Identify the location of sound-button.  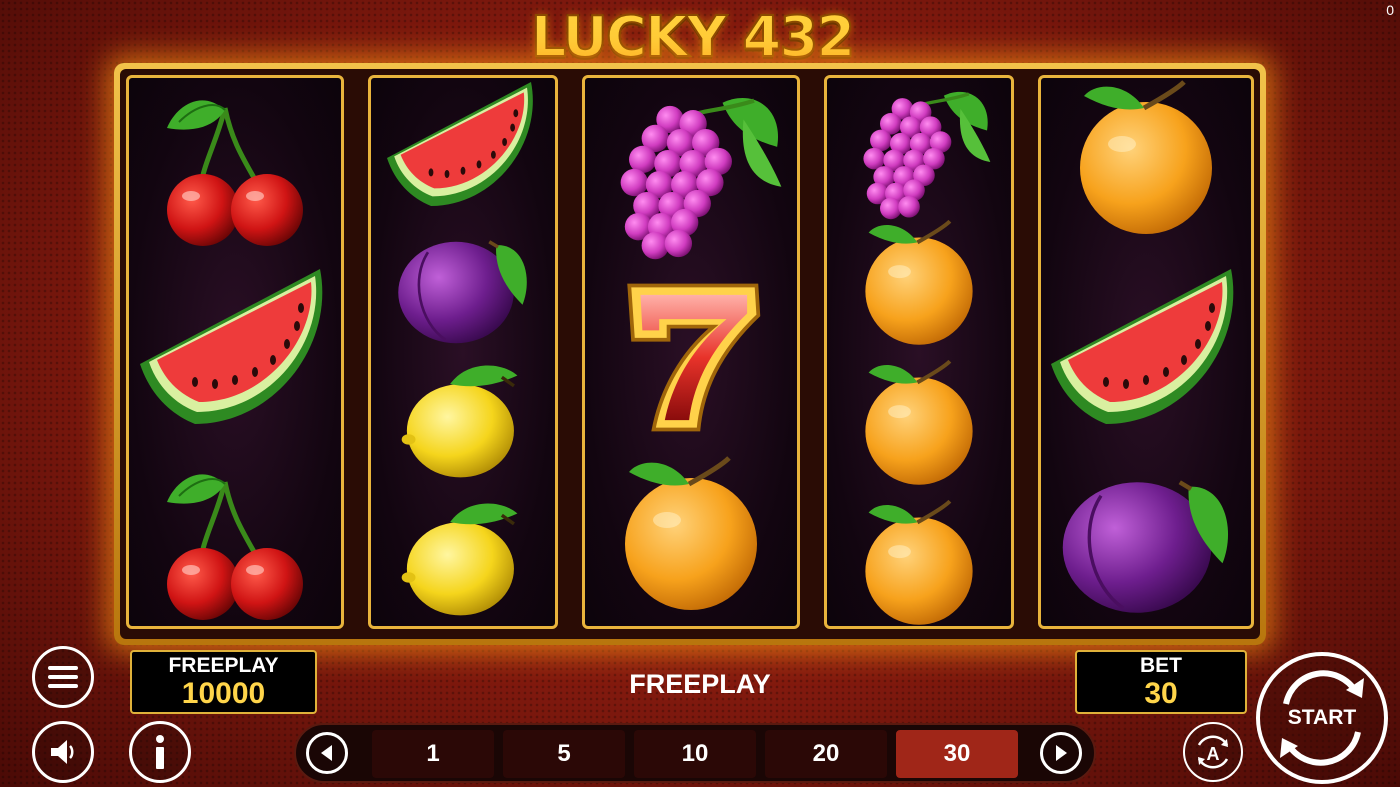
(63, 752).